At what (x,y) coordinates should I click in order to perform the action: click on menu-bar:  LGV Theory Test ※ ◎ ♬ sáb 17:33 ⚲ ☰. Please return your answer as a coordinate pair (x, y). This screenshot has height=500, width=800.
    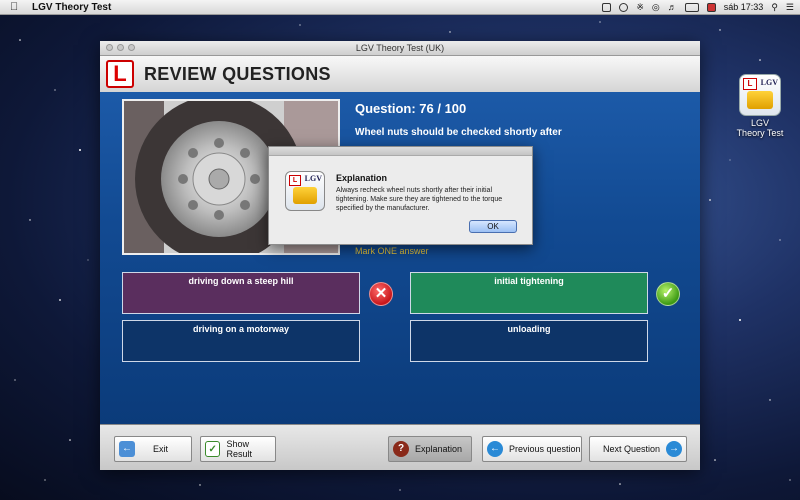
    Looking at the image, I should click on (400, 7).